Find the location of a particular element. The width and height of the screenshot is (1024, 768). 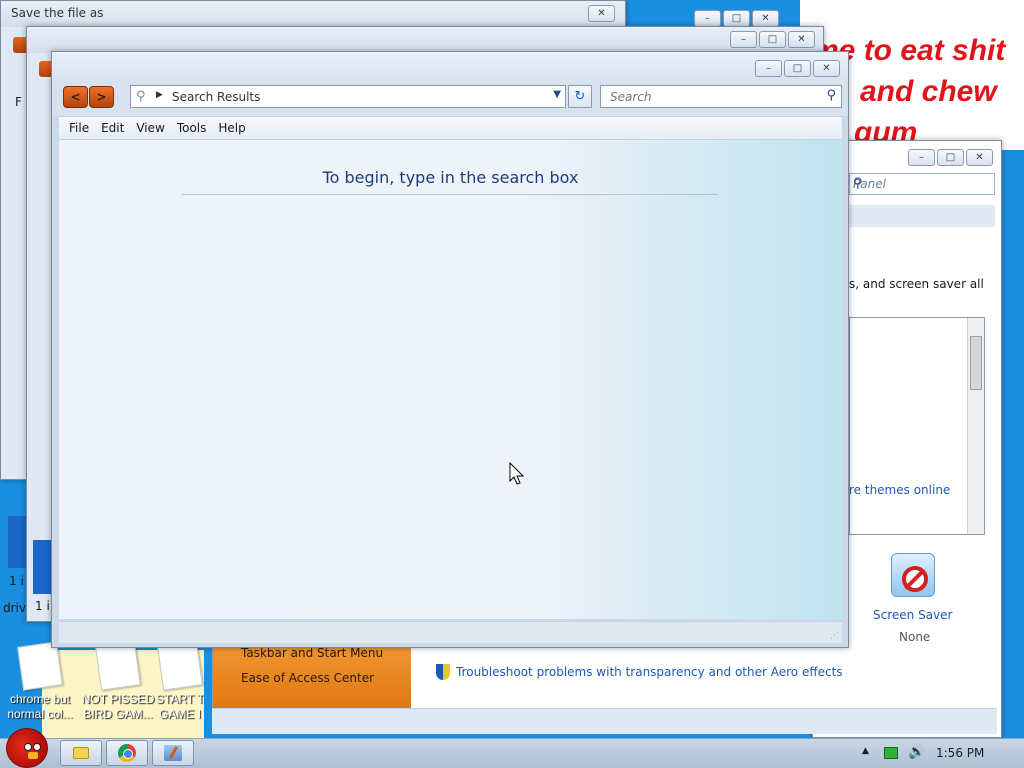

status-bar: ⋰ is located at coordinates (450, 632).